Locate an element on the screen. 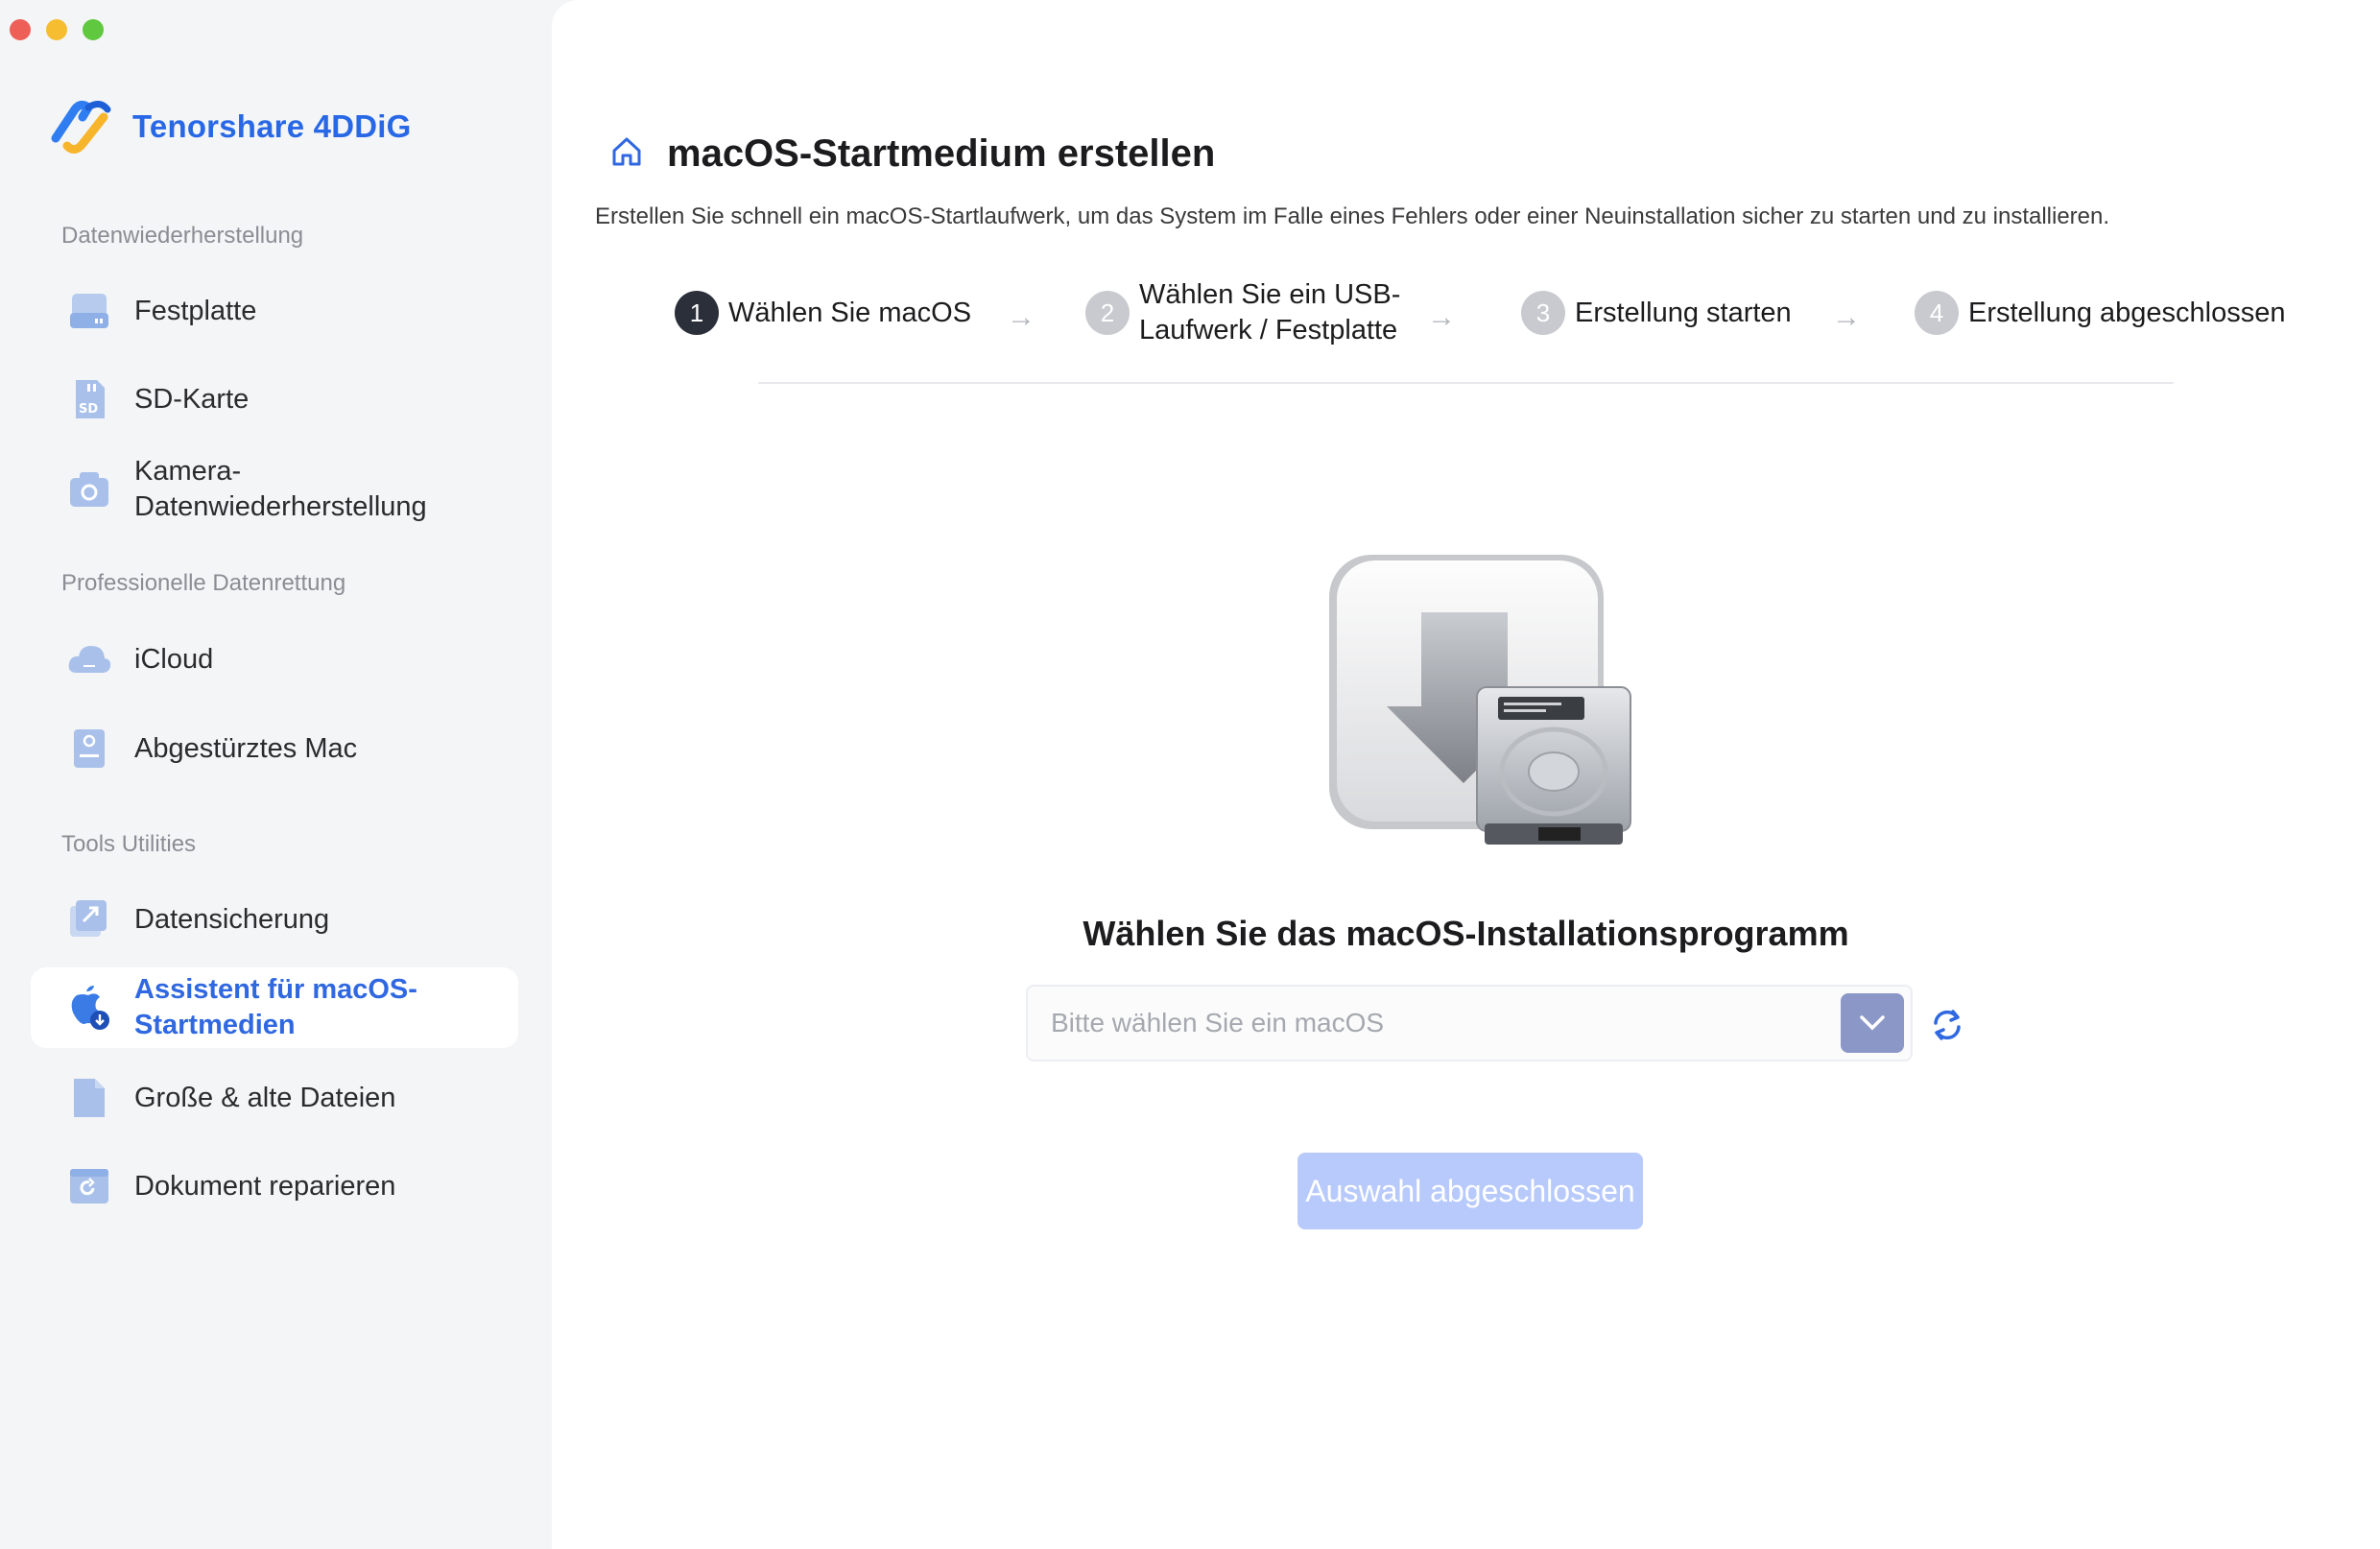 The height and width of the screenshot is (1549, 2380). macos-installer-illustration is located at coordinates (1480, 700).